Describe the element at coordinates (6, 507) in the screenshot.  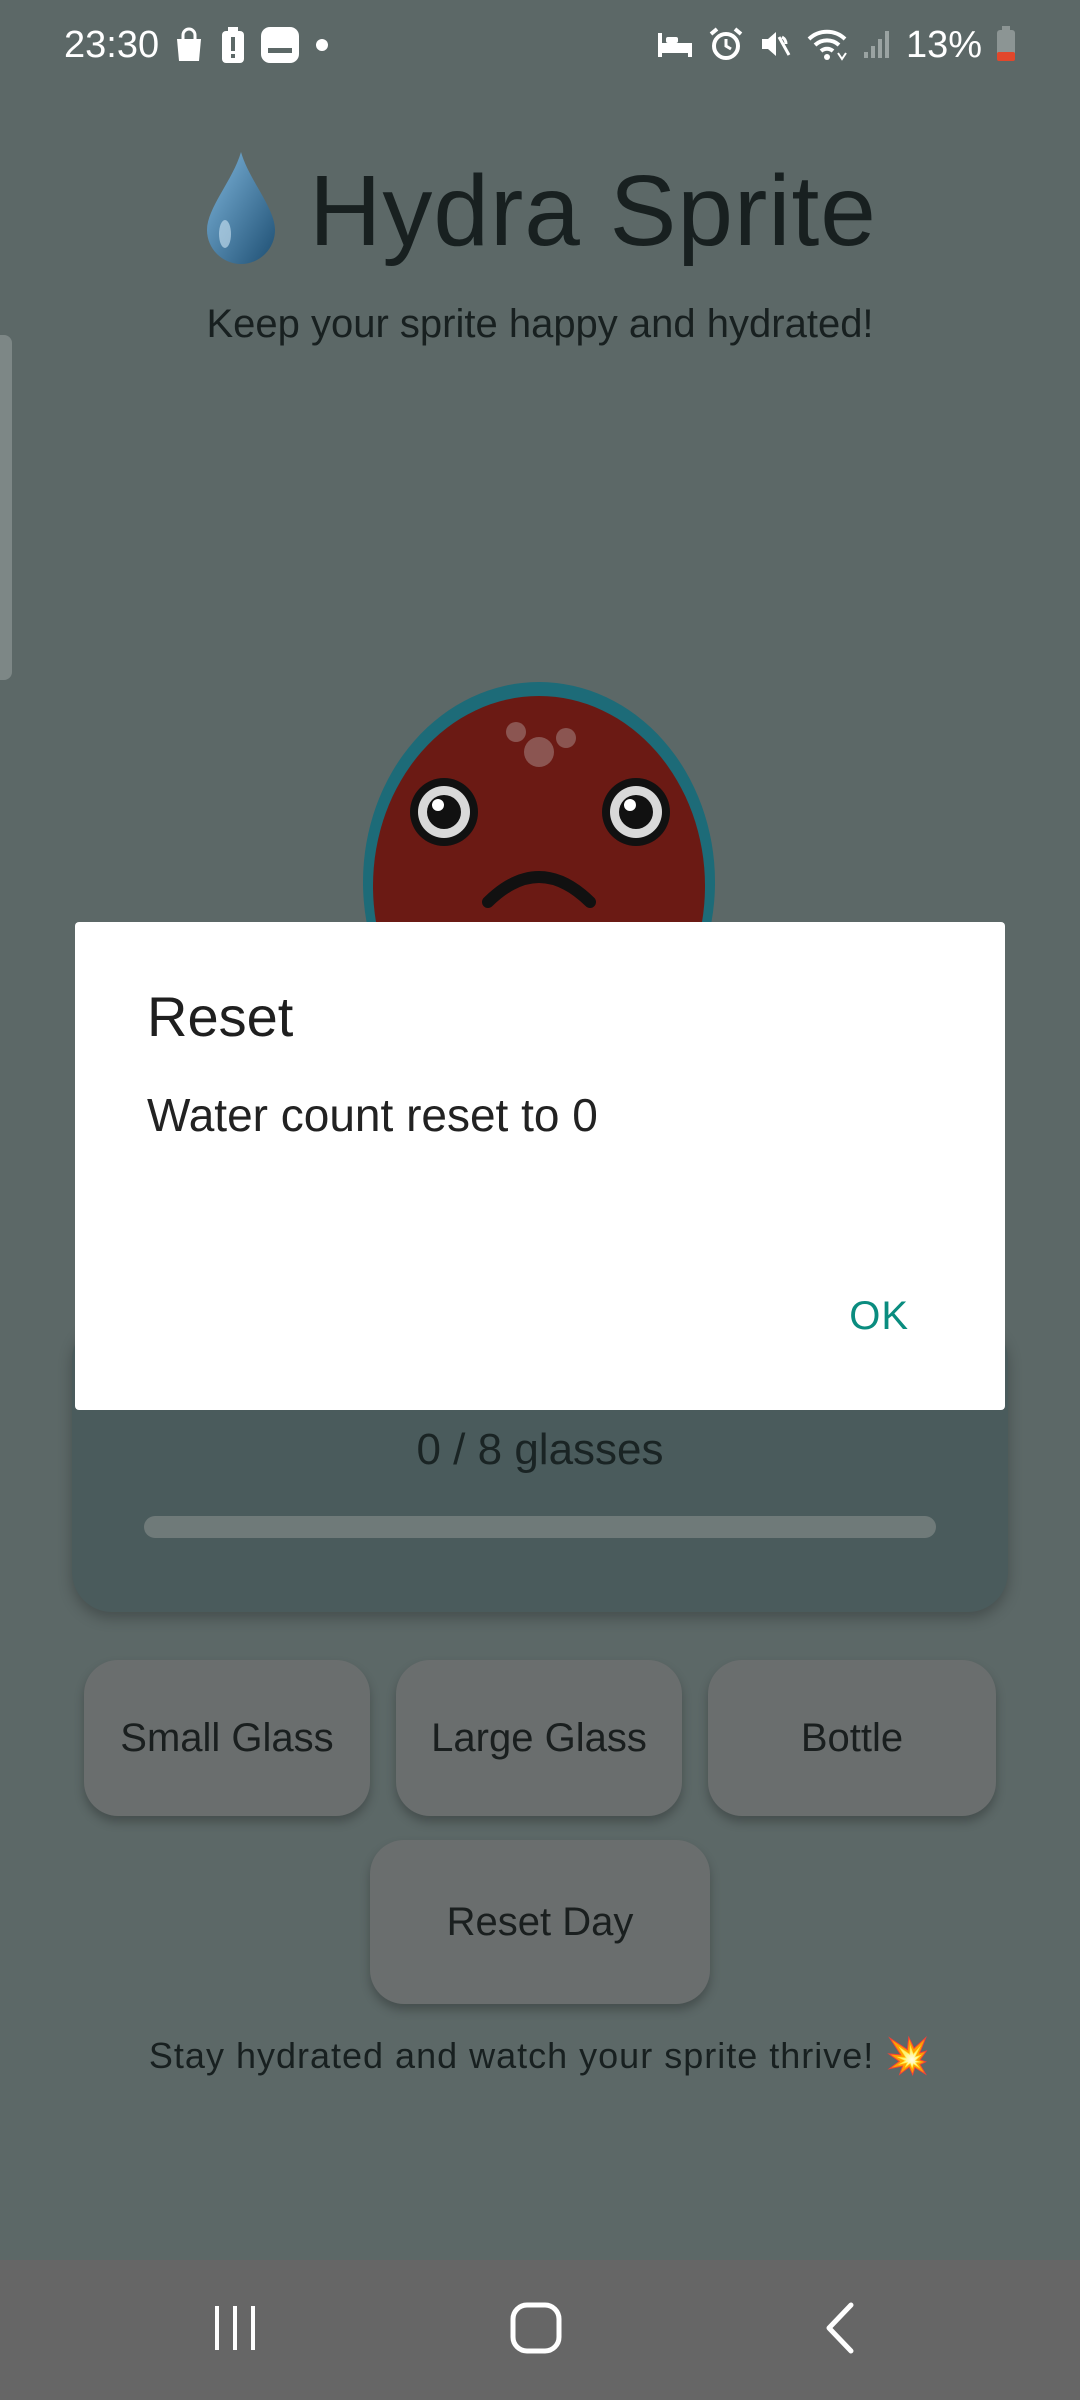
I see `edge-panel-handle` at that location.